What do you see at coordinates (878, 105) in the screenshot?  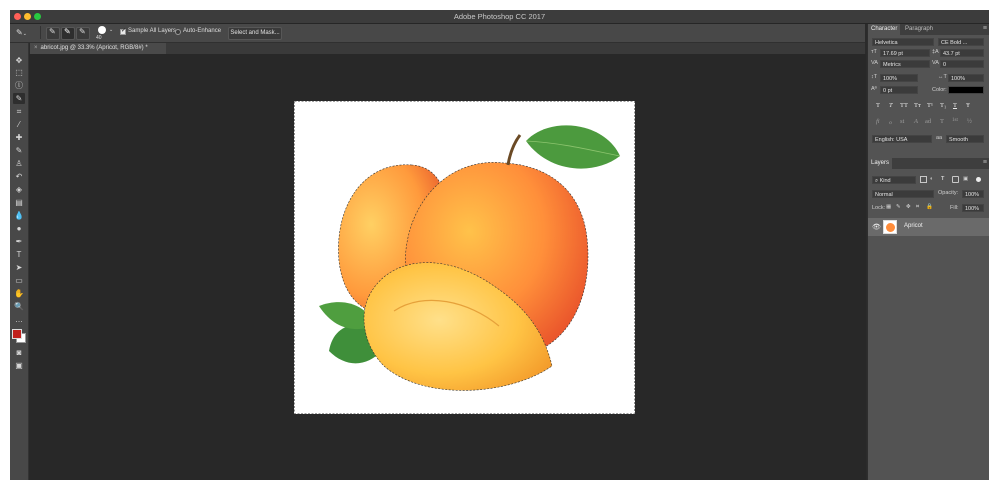 I see `faux-bold-button: T` at bounding box center [878, 105].